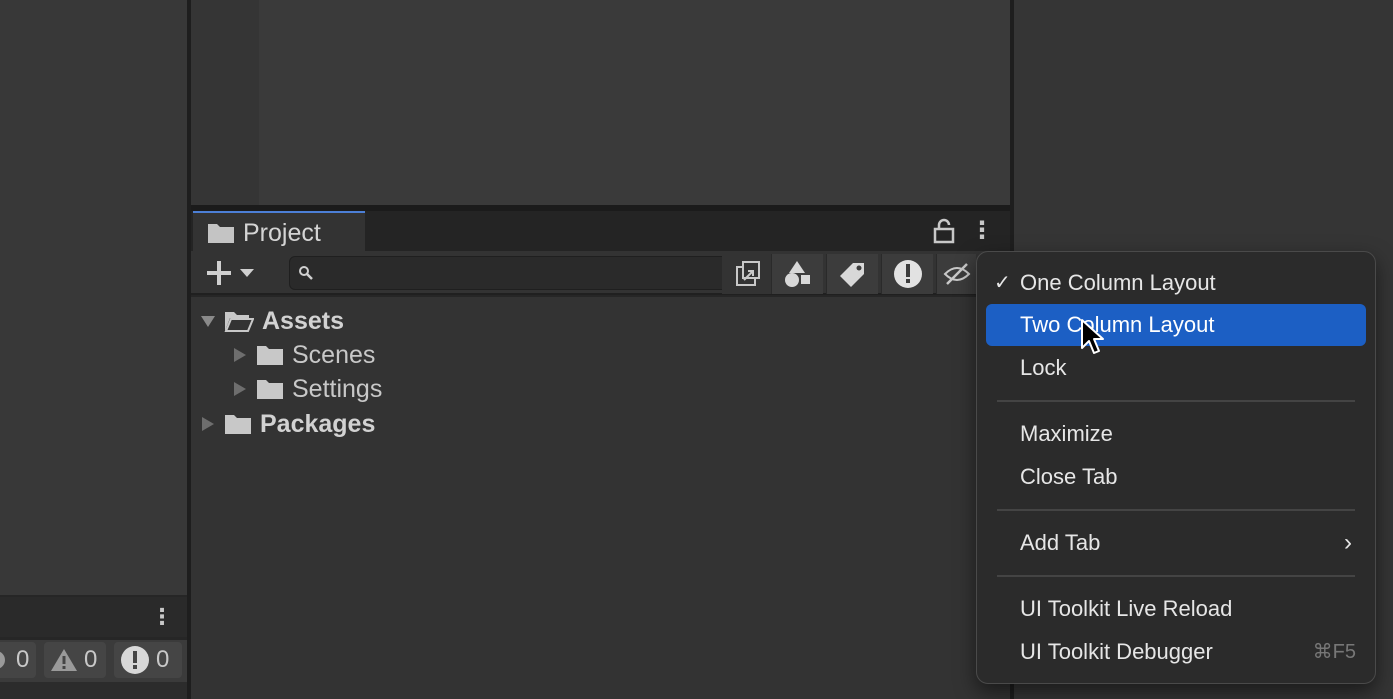  What do you see at coordinates (1043, 367) in the screenshot?
I see `menu-item-label: Lock` at bounding box center [1043, 367].